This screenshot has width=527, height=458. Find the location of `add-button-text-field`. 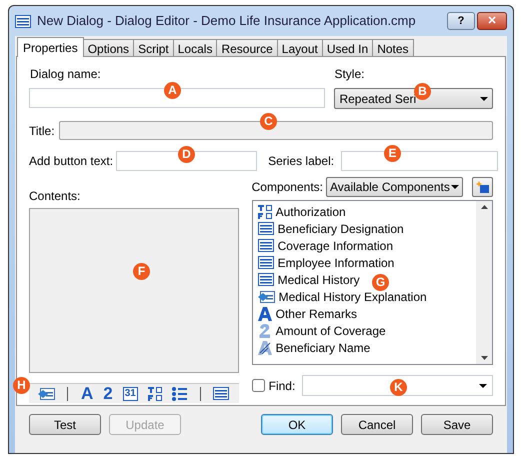

add-button-text-field is located at coordinates (187, 161).